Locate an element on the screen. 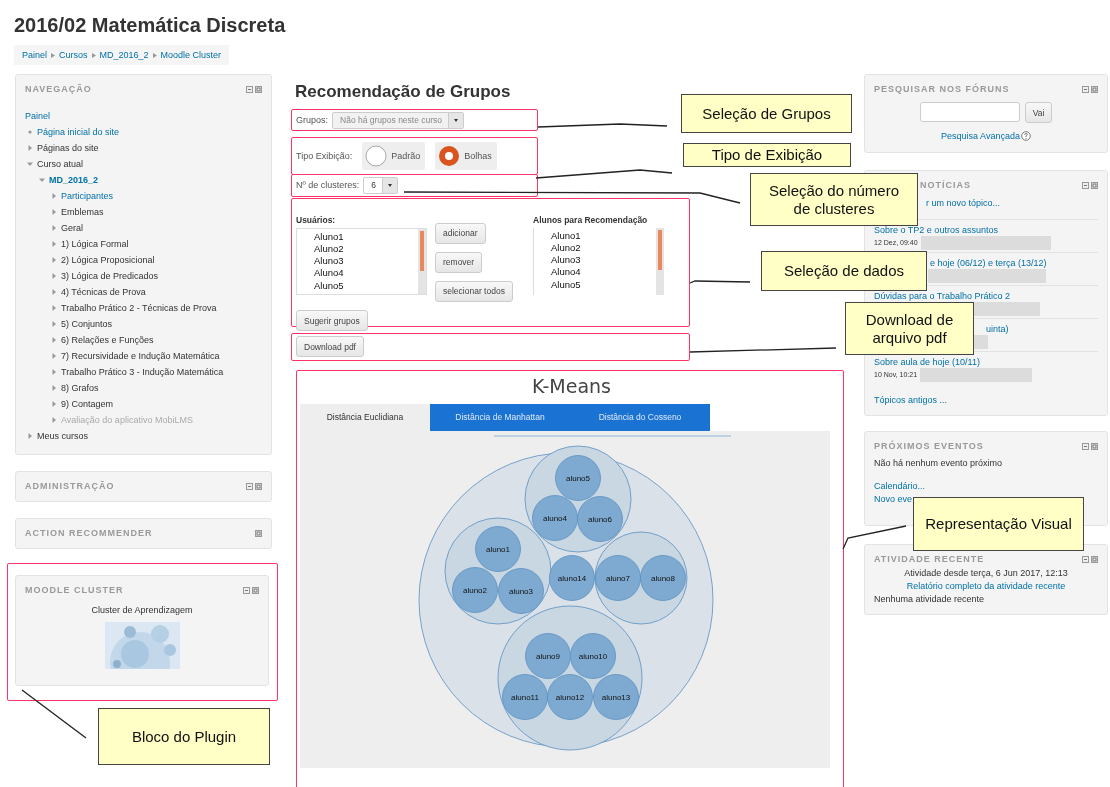  radio-option: Bolhas is located at coordinates (466, 156).